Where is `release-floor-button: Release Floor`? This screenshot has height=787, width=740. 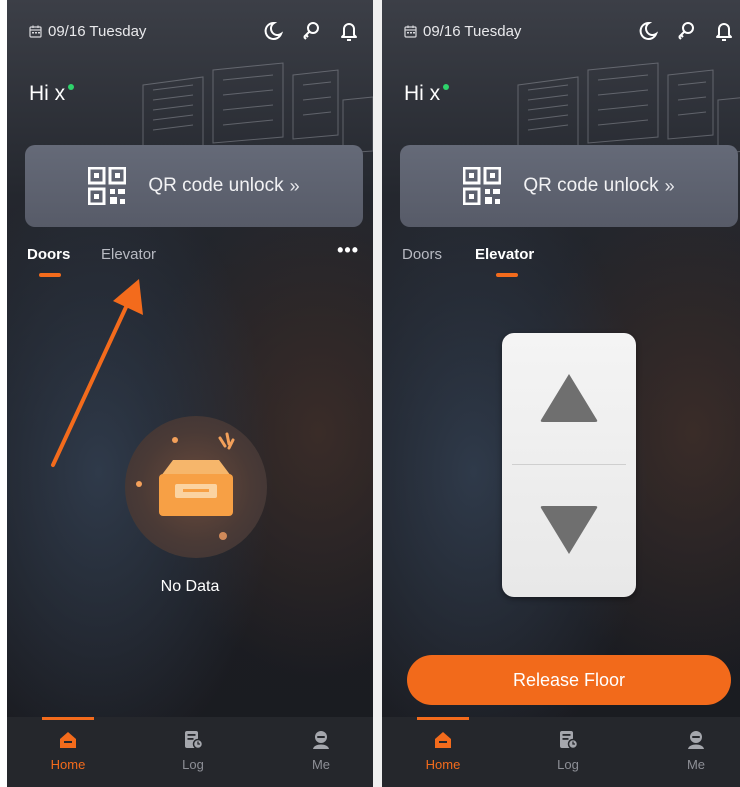
release-floor-button: Release Floor is located at coordinates (569, 680).